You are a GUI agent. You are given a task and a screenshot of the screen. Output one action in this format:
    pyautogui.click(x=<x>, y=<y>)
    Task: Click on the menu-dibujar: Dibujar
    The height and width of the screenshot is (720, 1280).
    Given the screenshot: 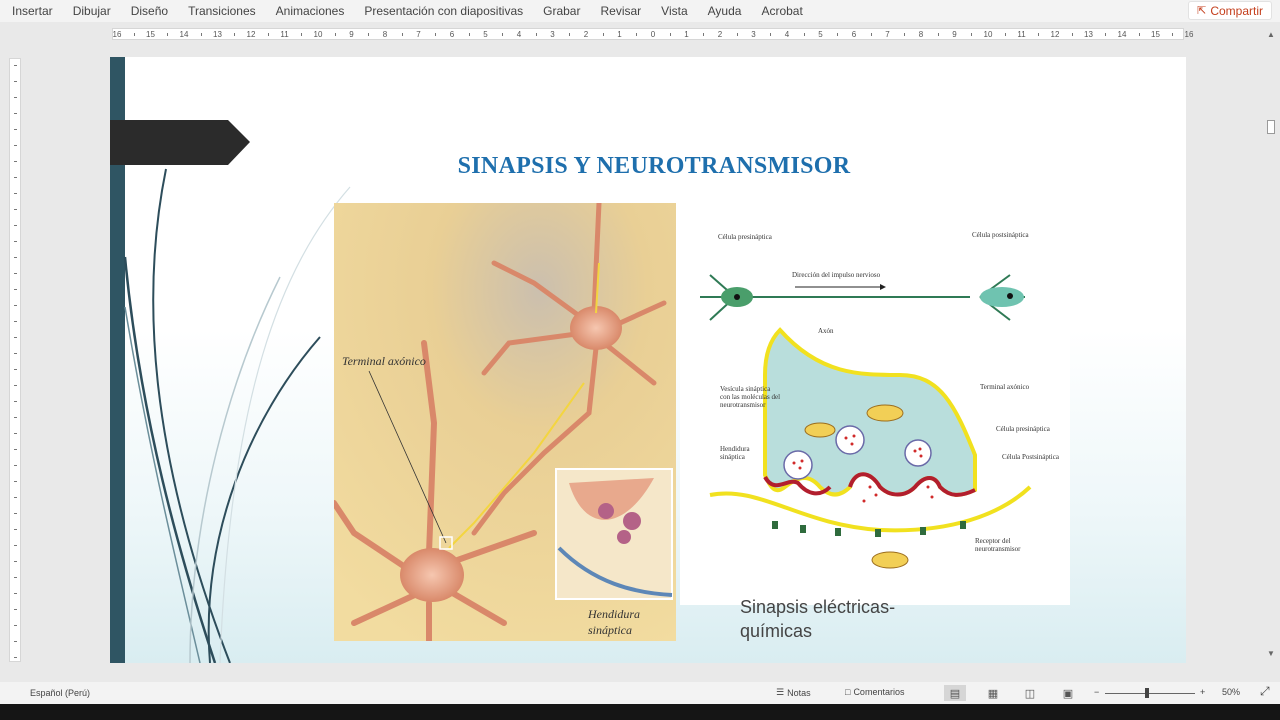 What is the action you would take?
    pyautogui.click(x=92, y=11)
    